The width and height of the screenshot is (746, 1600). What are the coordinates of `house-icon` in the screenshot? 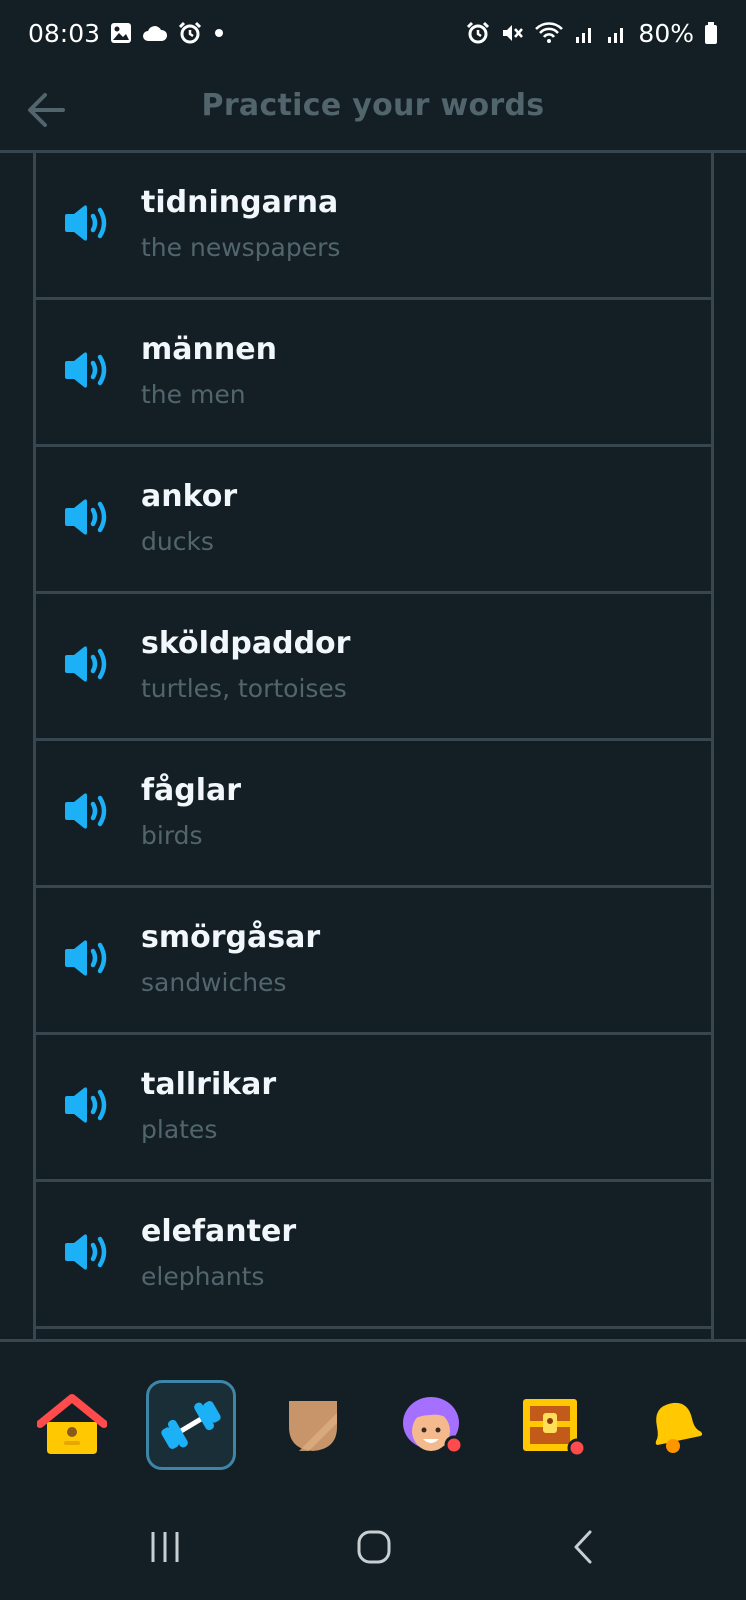 It's located at (72, 1424).